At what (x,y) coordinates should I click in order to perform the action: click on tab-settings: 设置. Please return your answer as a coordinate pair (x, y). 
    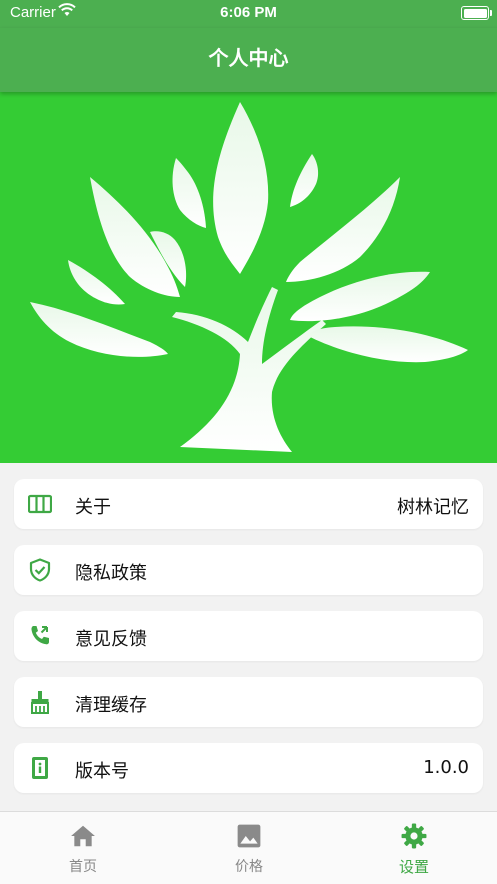
    Looking at the image, I should click on (414, 848).